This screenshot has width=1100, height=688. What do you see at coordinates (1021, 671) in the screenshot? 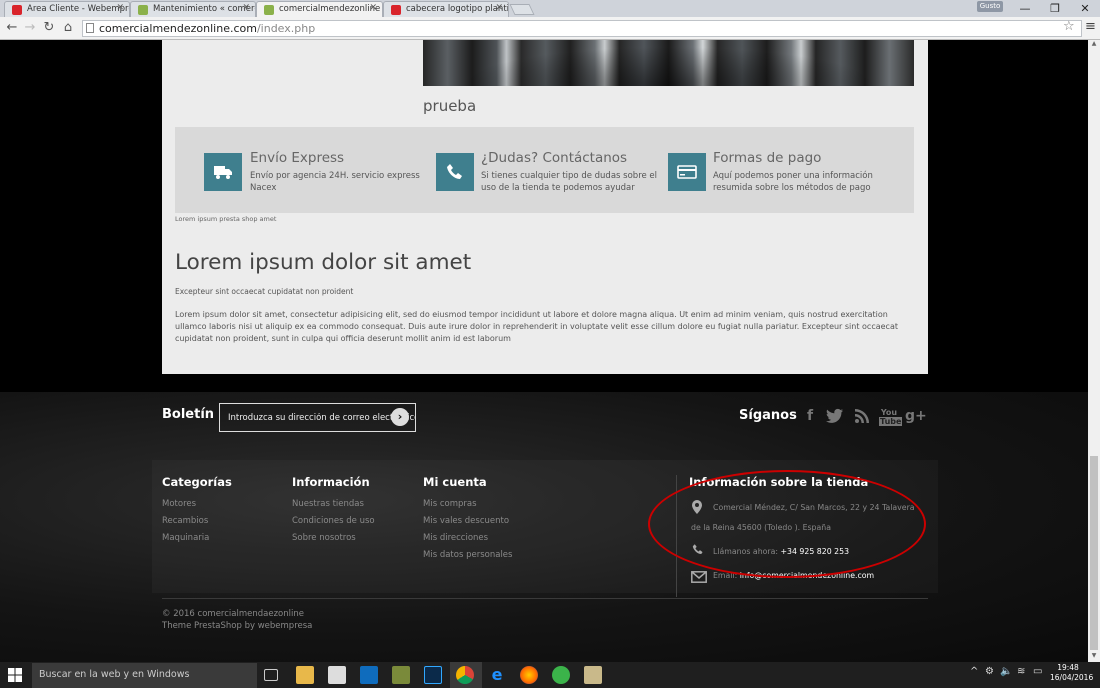
I see `wifi-icon: ≋` at bounding box center [1021, 671].